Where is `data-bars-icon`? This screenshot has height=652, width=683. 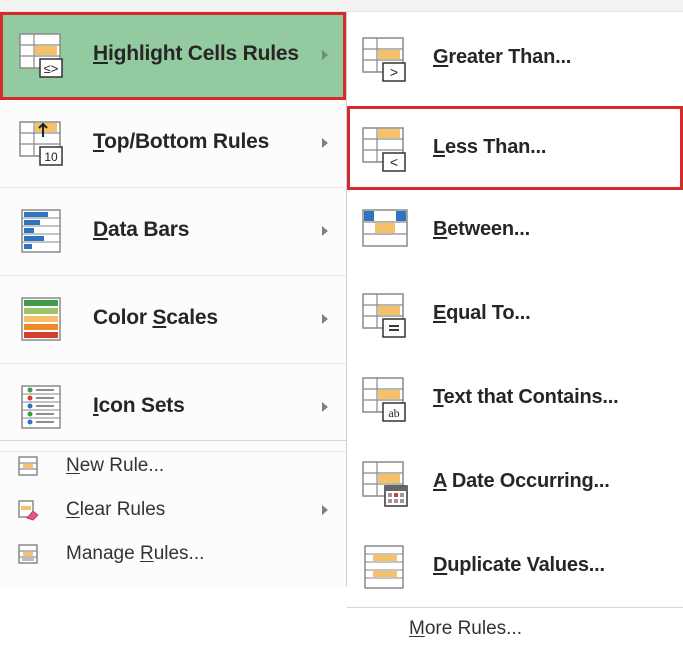 data-bars-icon is located at coordinates (41, 231).